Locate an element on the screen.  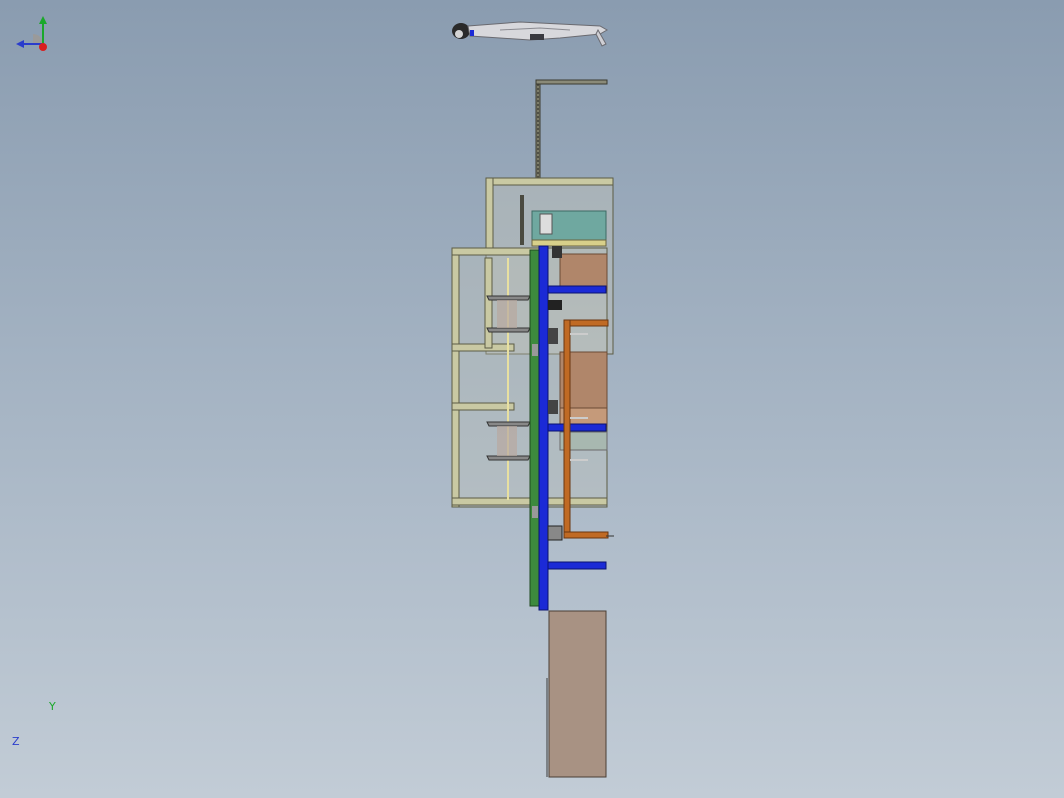
base-block is located at coordinates (576, 694).